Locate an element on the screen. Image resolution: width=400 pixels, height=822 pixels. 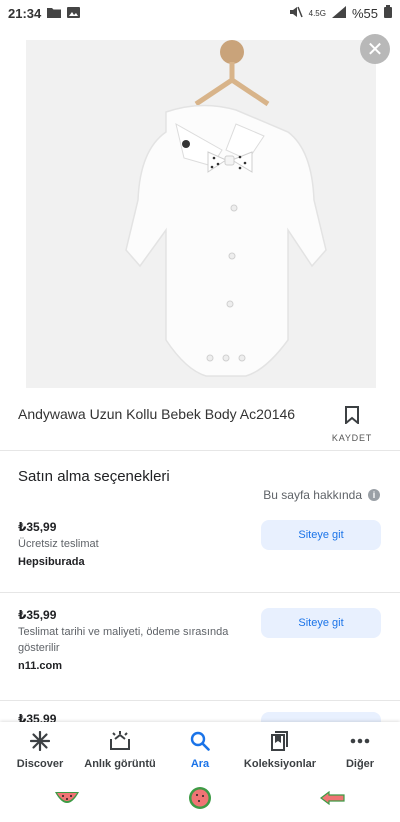
offer-item: ₺35,99 Siteye git is located at coordinates (200, 716).